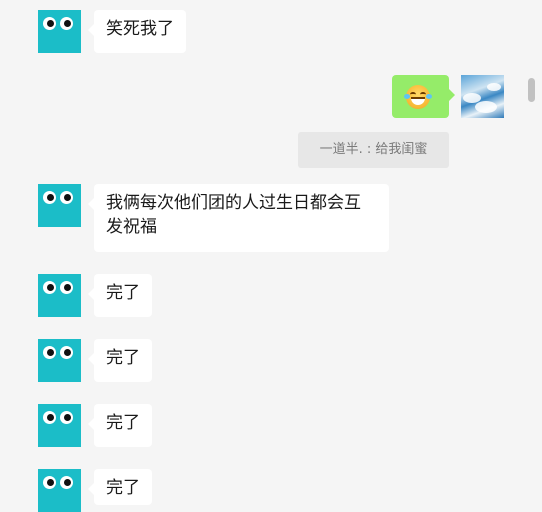 Image resolution: width=542 pixels, height=512 pixels. I want to click on quoted-message: 一道半. : 给我闺蜜, so click(373, 150).